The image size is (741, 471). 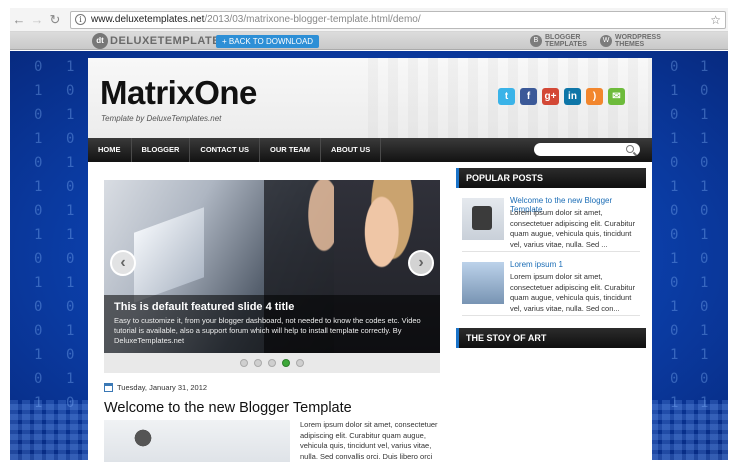 I want to click on slider-next-arrow-icon: ›, so click(x=421, y=263).